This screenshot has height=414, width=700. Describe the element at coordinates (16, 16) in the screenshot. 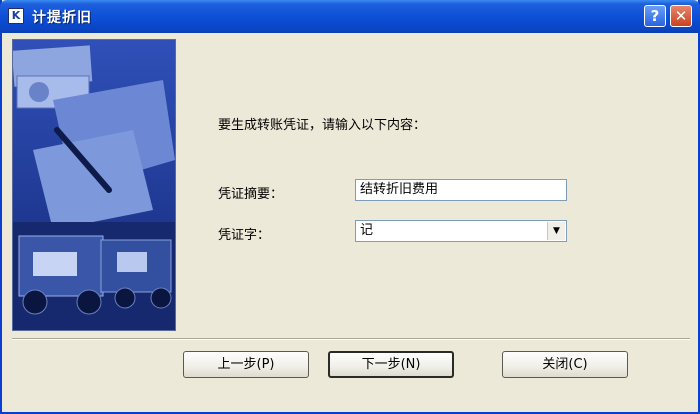

I see `app-icon: K` at that location.